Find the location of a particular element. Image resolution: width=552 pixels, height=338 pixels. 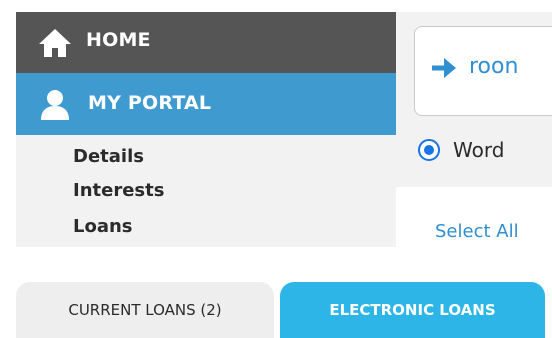

search-panel: roon Word is located at coordinates (474, 99).